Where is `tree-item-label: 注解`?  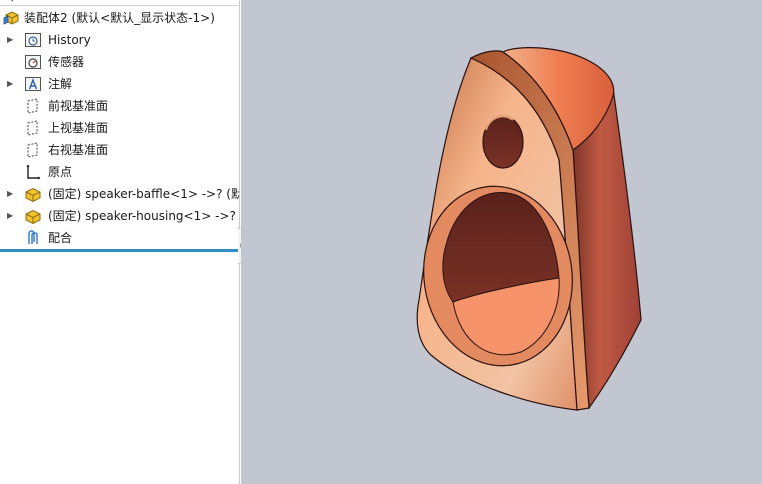
tree-item-label: 注解 is located at coordinates (60, 84).